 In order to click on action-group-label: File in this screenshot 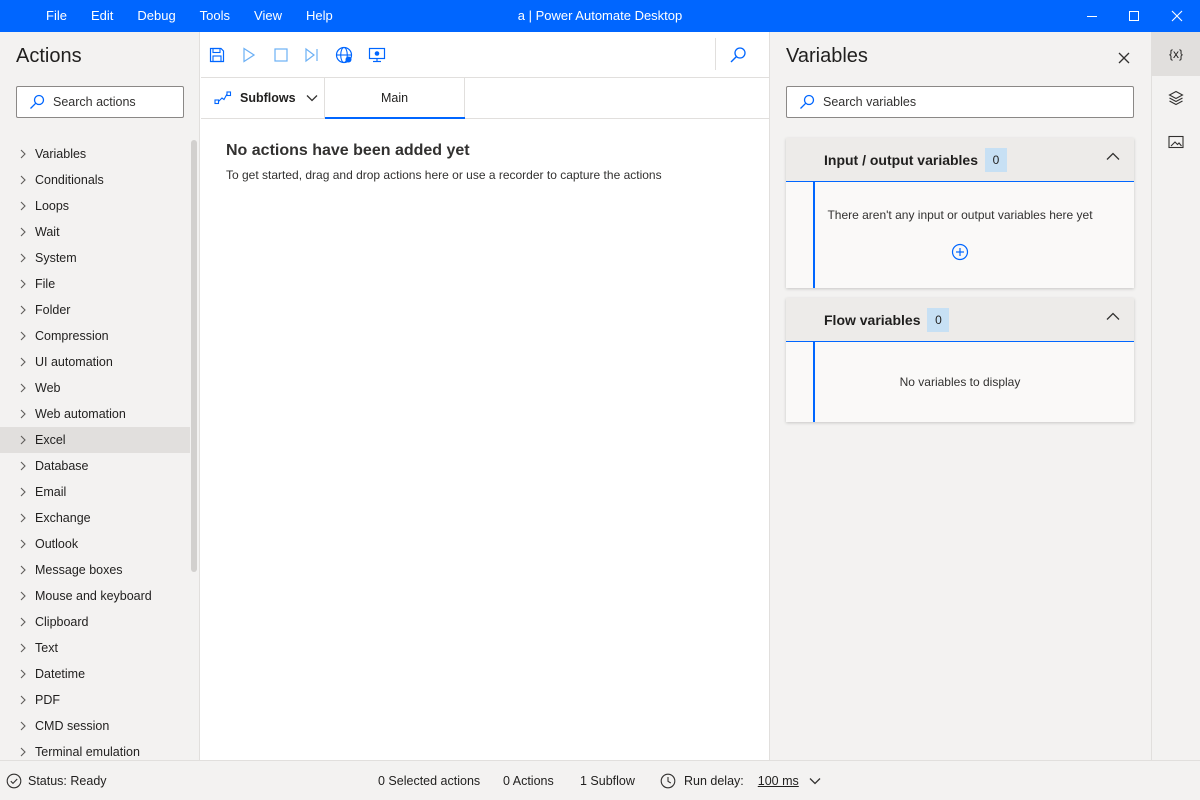, I will do `click(45, 284)`.